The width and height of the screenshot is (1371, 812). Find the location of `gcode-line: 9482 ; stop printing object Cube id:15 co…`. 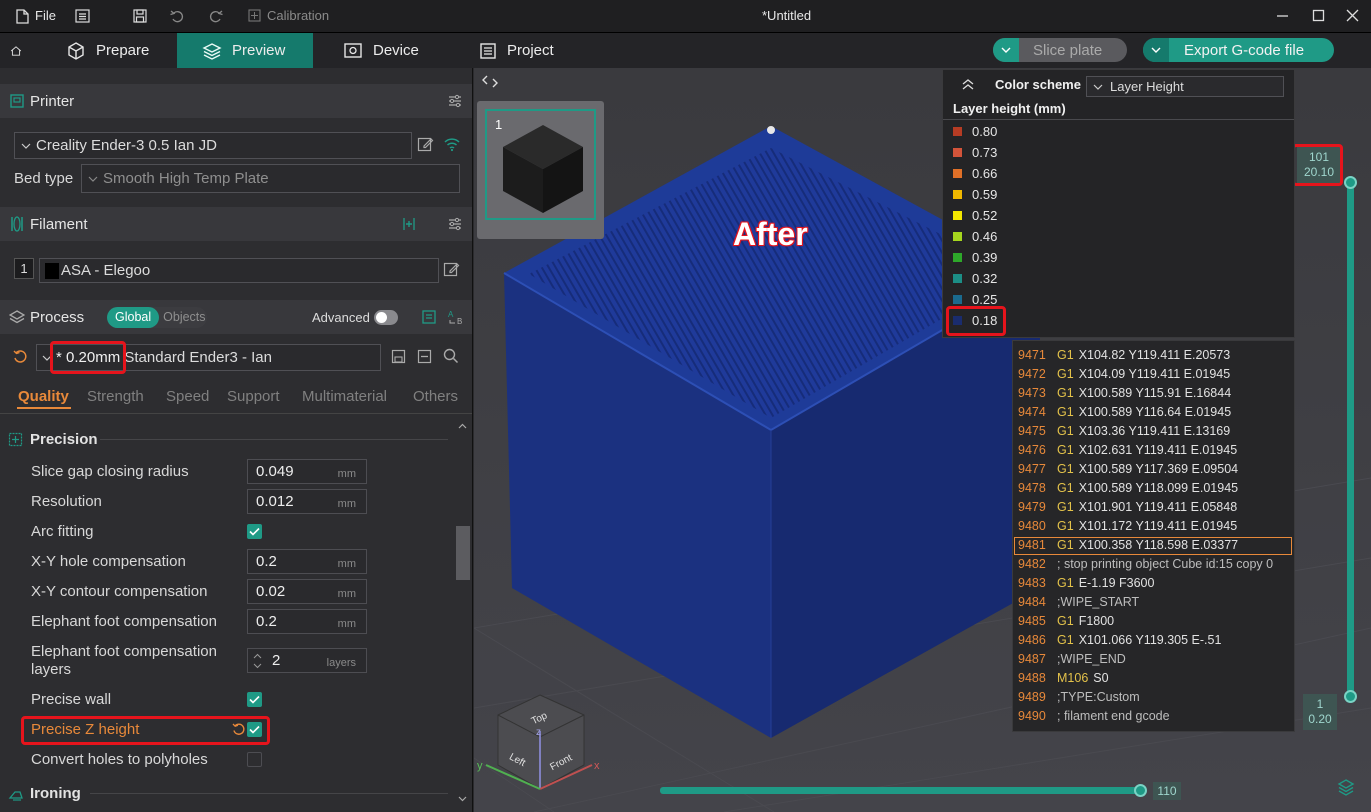

gcode-line: 9482 ; stop printing object Cube id:15 co… is located at coordinates (1145, 564).